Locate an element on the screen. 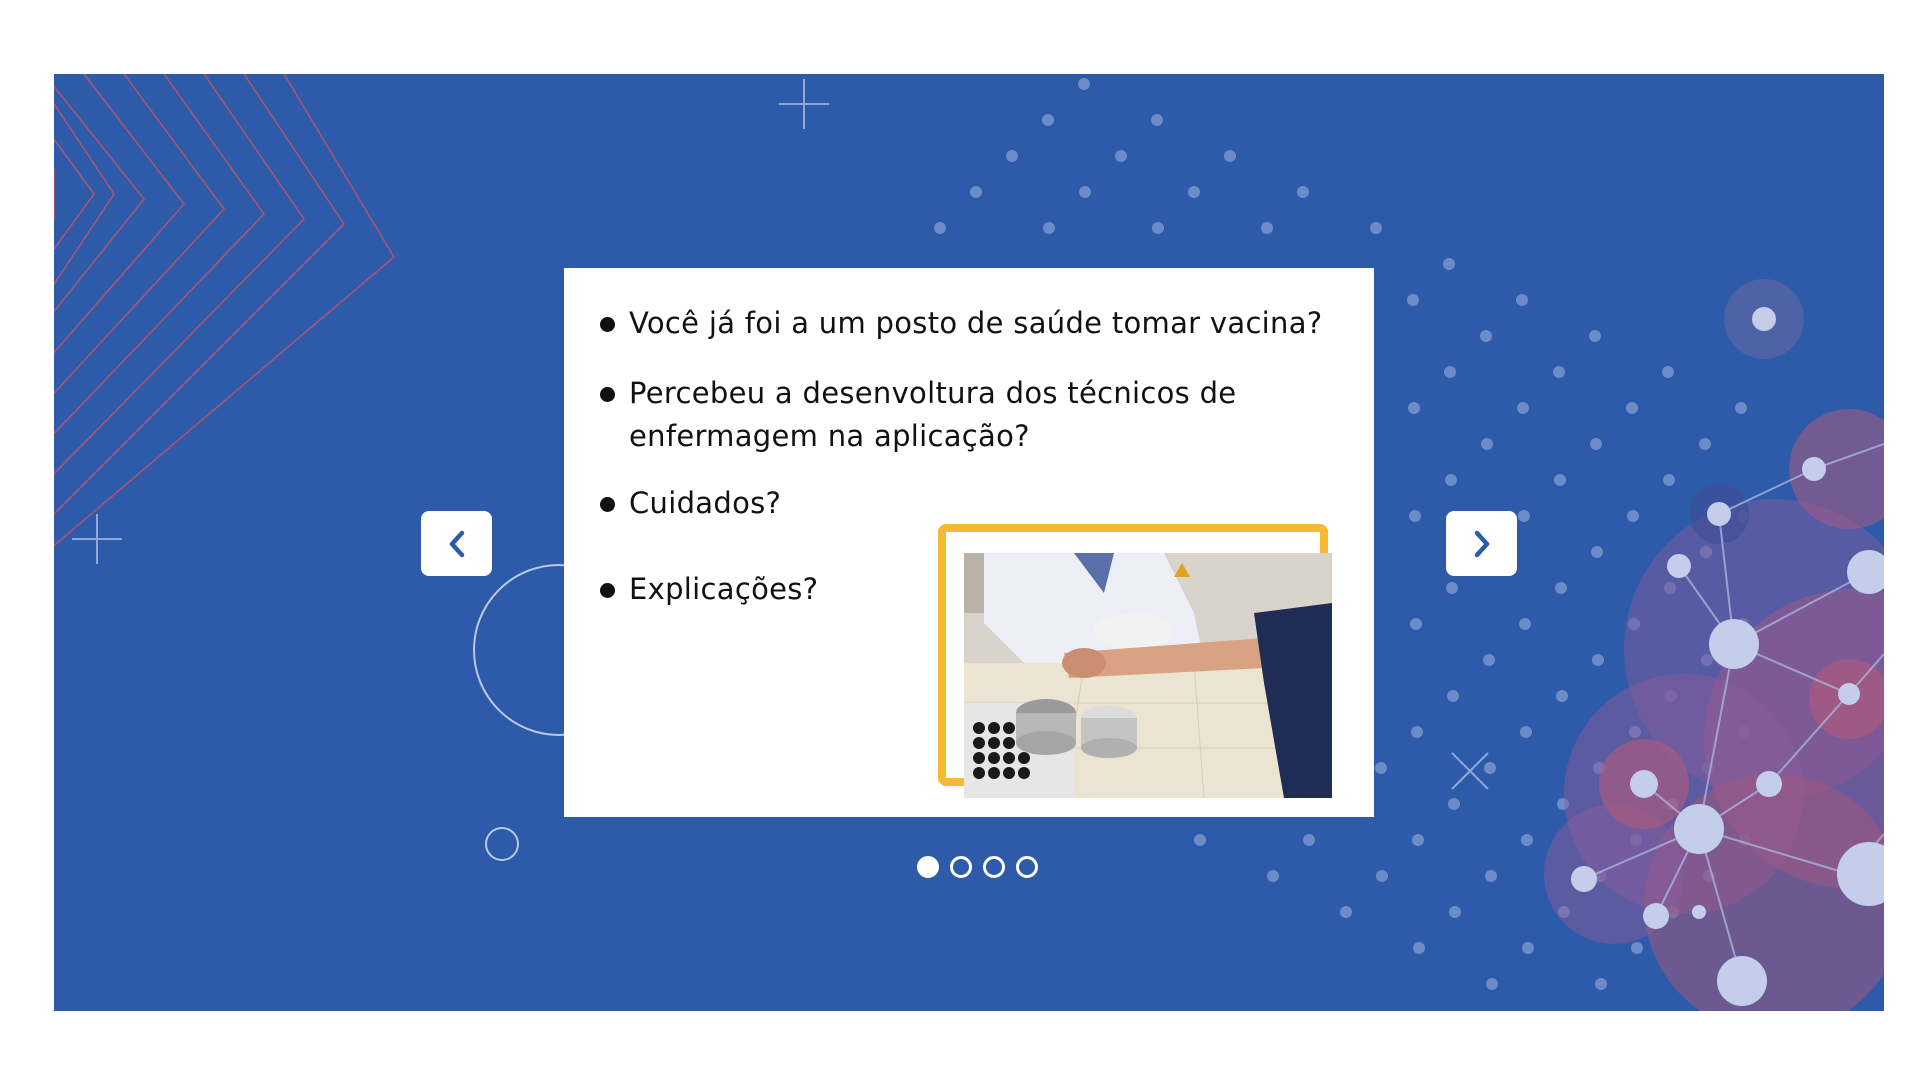  vaccination-illustration is located at coordinates (1148, 675).